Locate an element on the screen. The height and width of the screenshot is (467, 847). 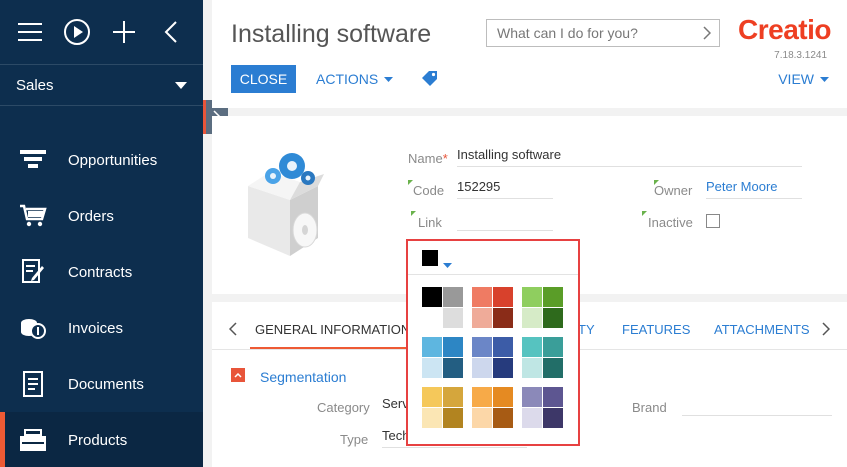
actions-label: ACTIONS is located at coordinates (347, 79).